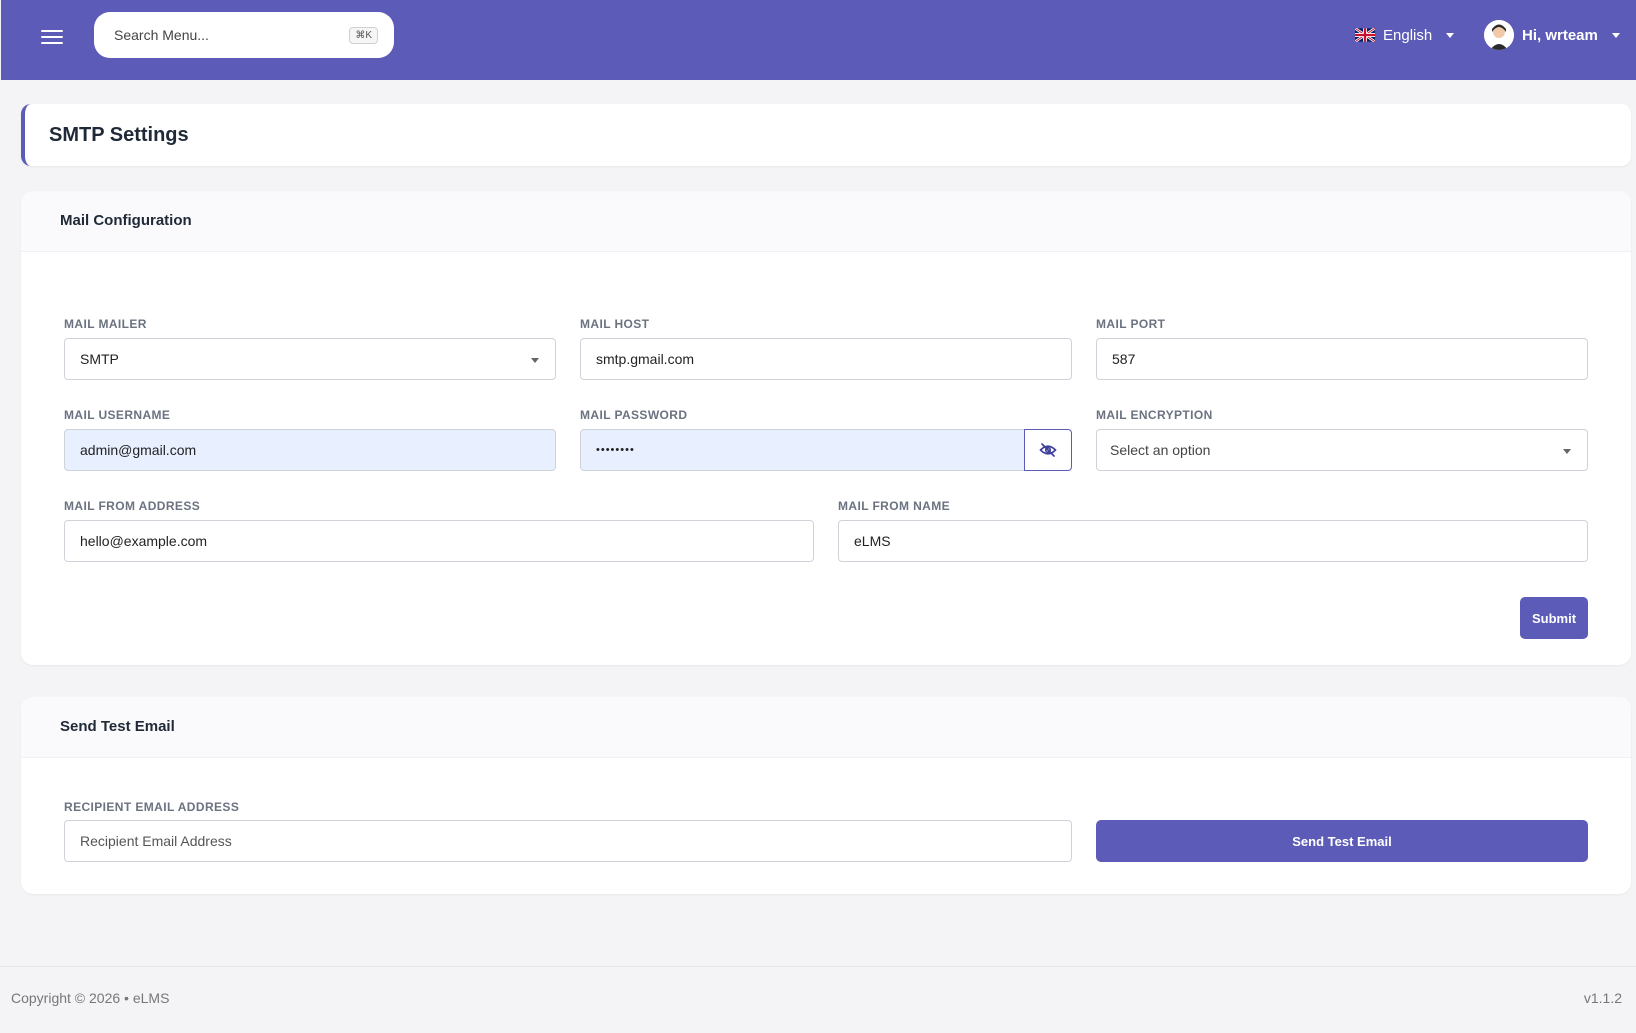 Image resolution: width=1636 pixels, height=1033 pixels. I want to click on card-title: Mail Configuration, so click(126, 220).